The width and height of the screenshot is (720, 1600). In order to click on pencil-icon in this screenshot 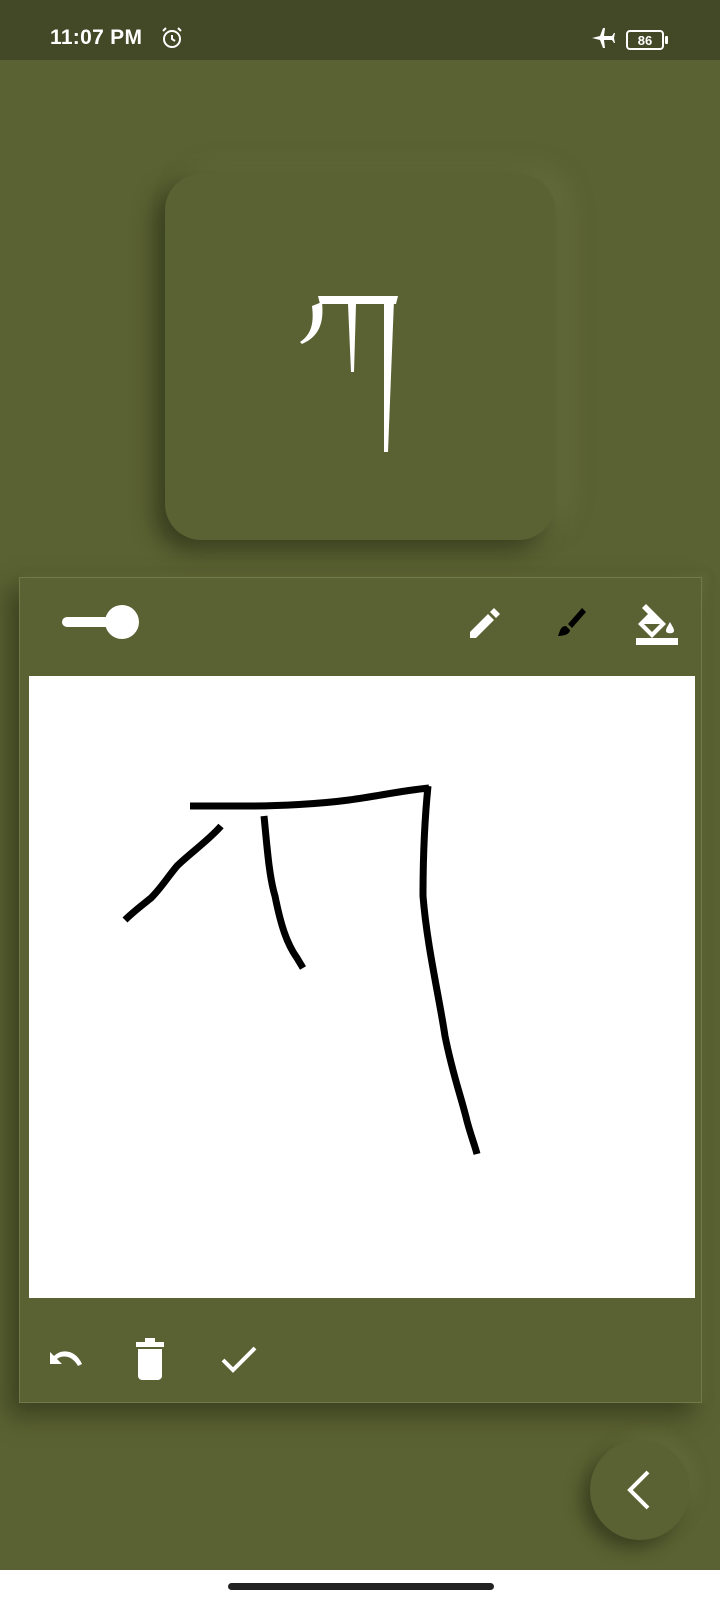, I will do `click(485, 623)`.